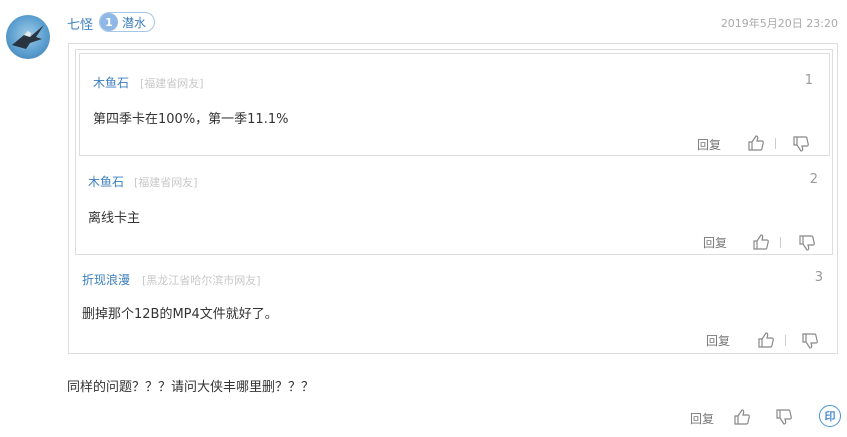 This screenshot has height=437, width=847. Describe the element at coordinates (761, 242) in the screenshot. I see `quote-2-thumbs-up-icon` at that location.